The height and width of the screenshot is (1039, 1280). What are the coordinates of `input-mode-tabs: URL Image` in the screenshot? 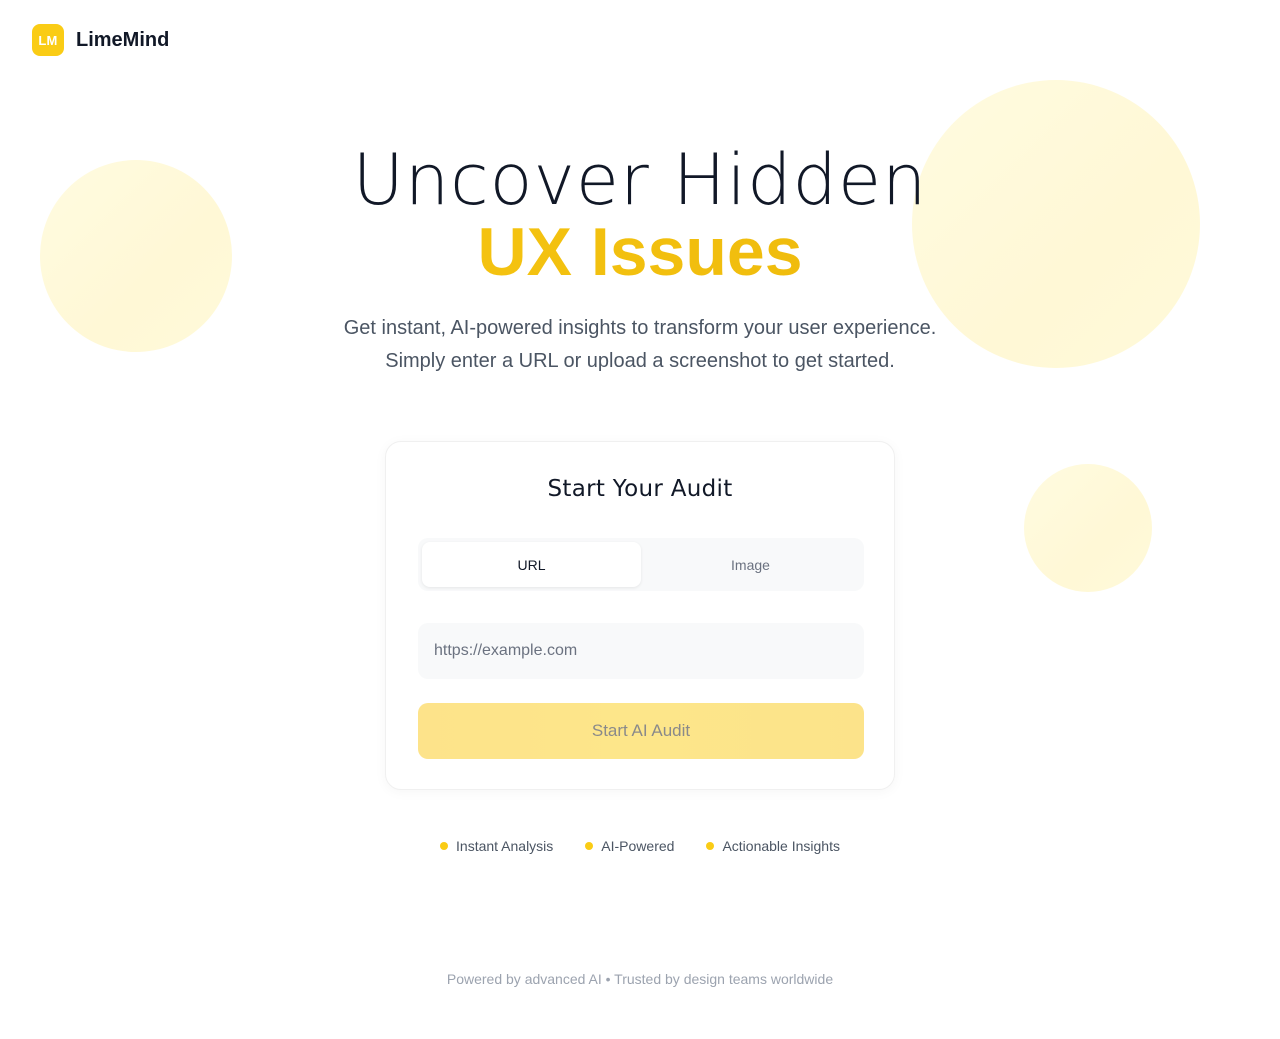 It's located at (641, 564).